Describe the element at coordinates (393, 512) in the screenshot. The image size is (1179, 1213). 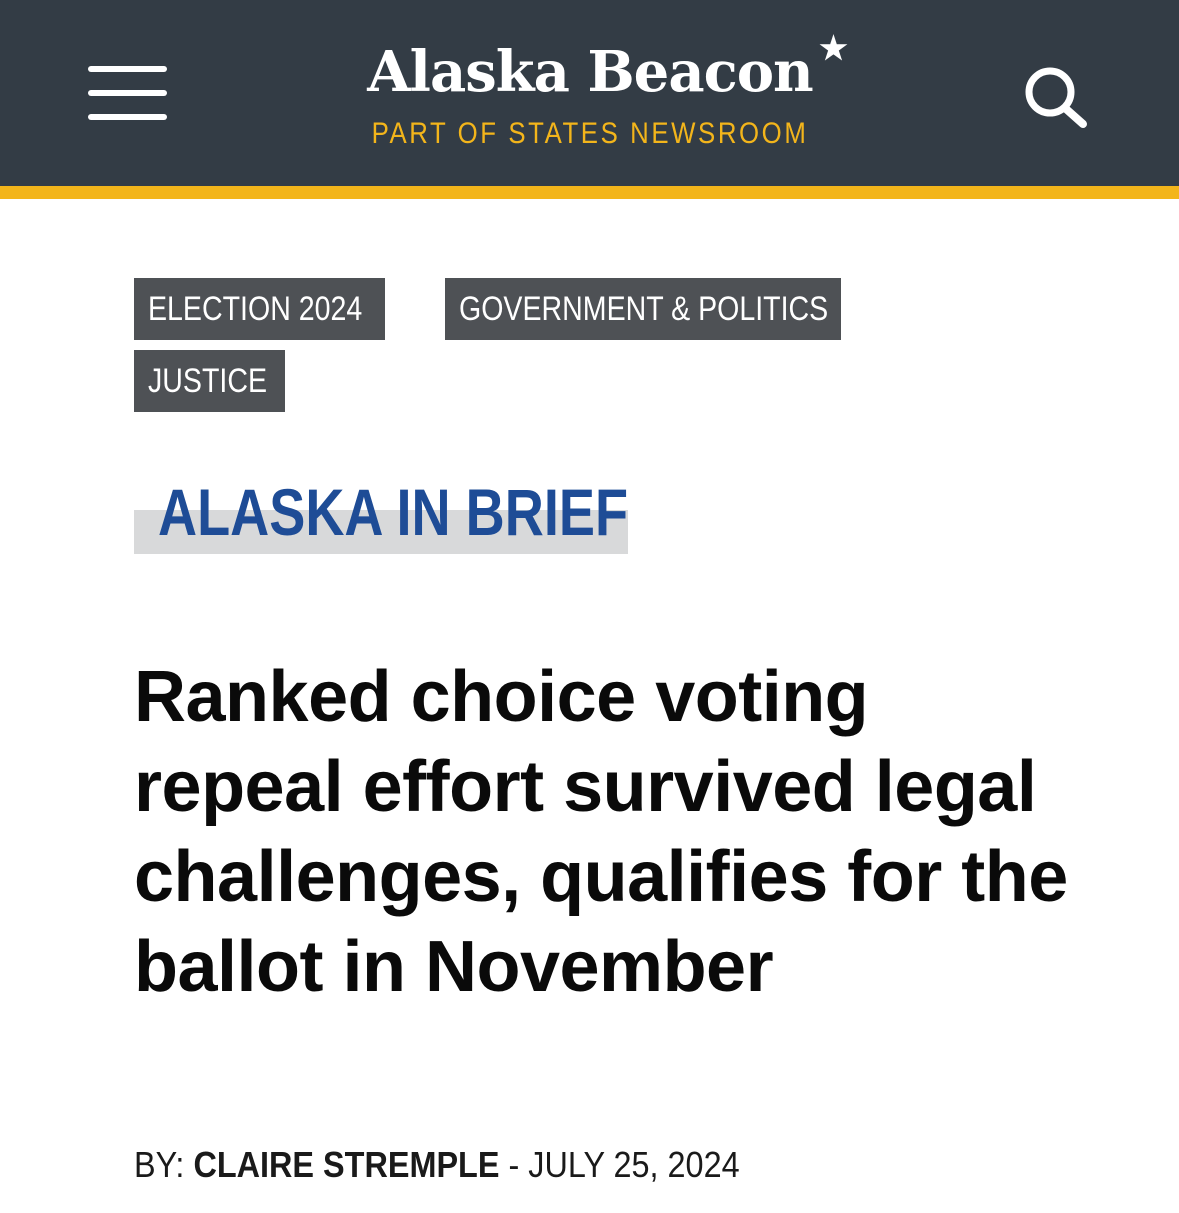
I see `kicker-label: ALASKA IN BRIEF` at that location.